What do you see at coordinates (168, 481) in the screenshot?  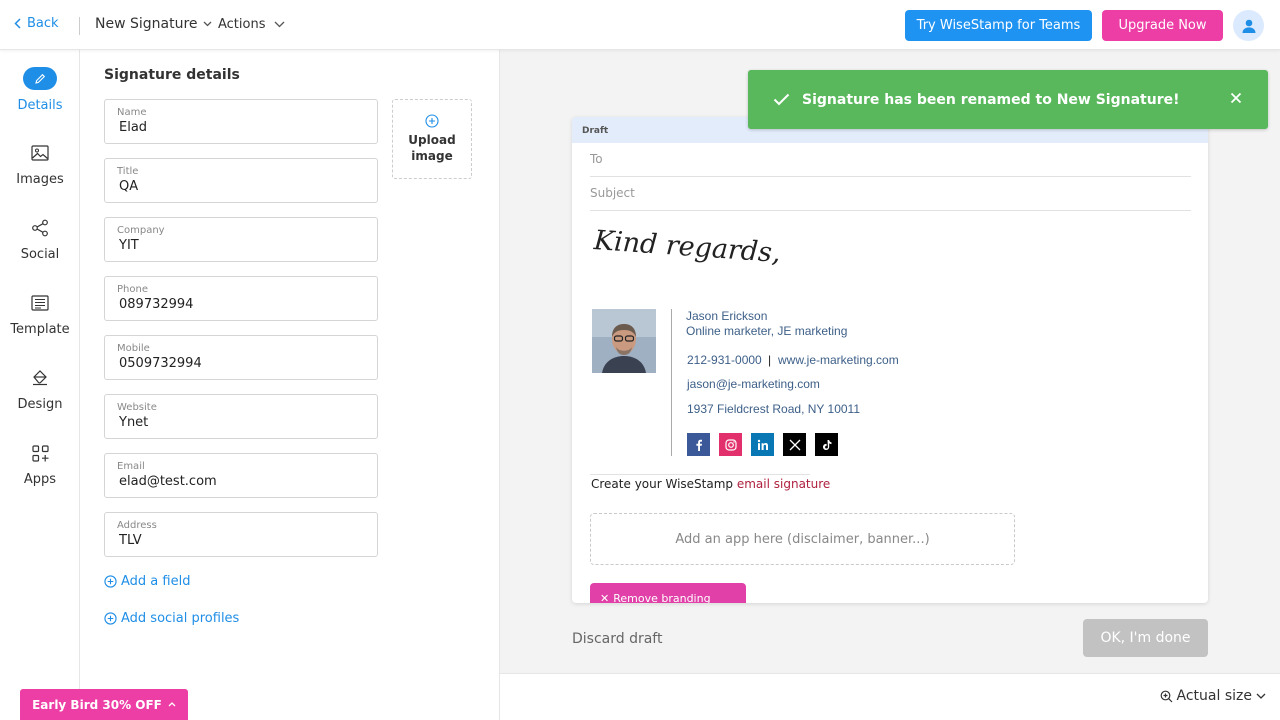 I see `field-value: elad@test.com` at bounding box center [168, 481].